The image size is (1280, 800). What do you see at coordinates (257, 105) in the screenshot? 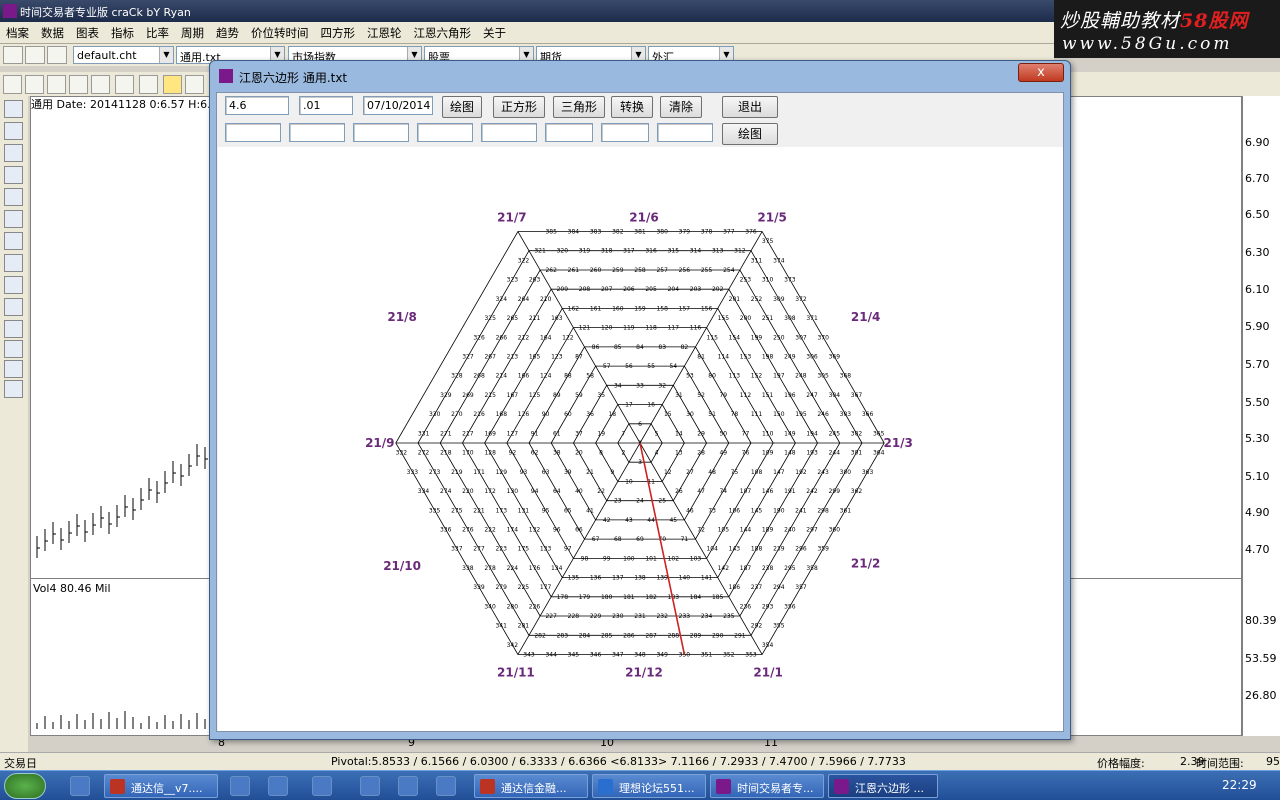
I see `price-input: 4.6` at bounding box center [257, 105].